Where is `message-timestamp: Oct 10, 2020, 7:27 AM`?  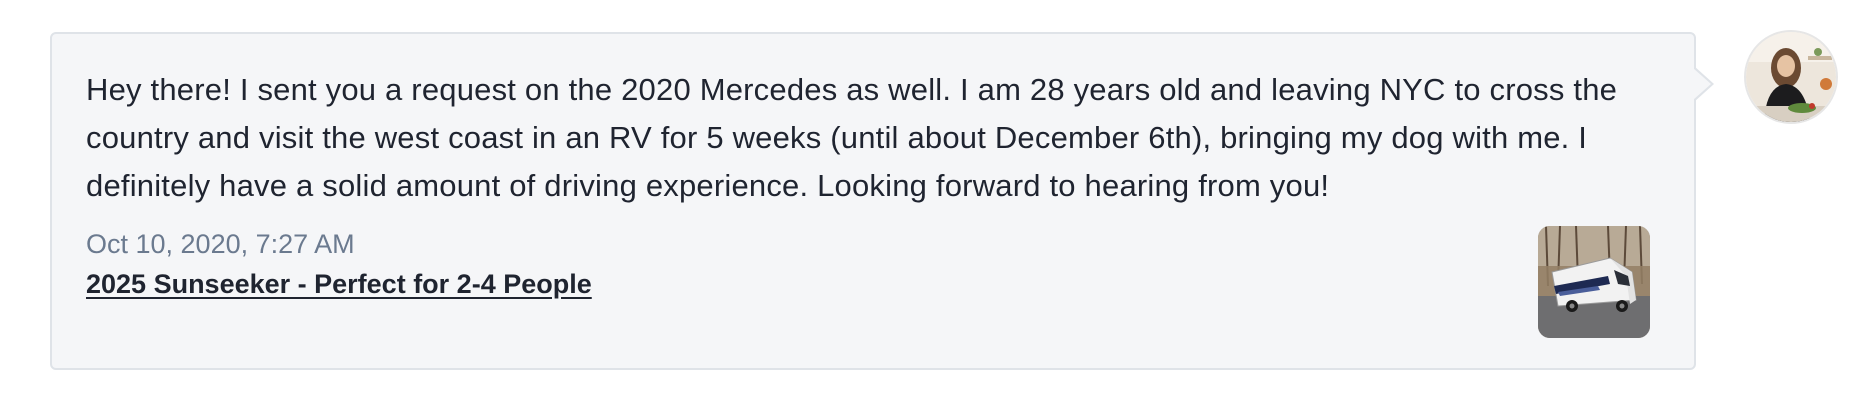
message-timestamp: Oct 10, 2020, 7:27 AM is located at coordinates (220, 244).